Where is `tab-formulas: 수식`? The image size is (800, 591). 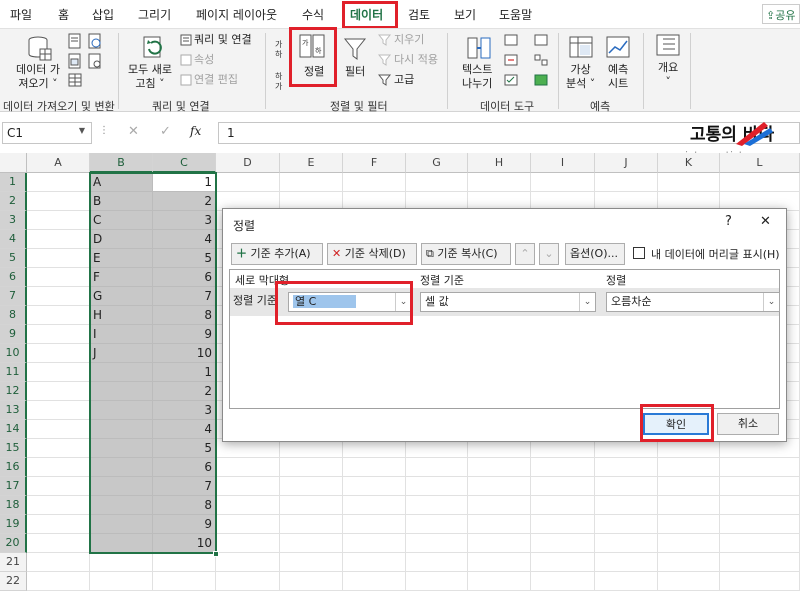 tab-formulas: 수식 is located at coordinates (313, 14).